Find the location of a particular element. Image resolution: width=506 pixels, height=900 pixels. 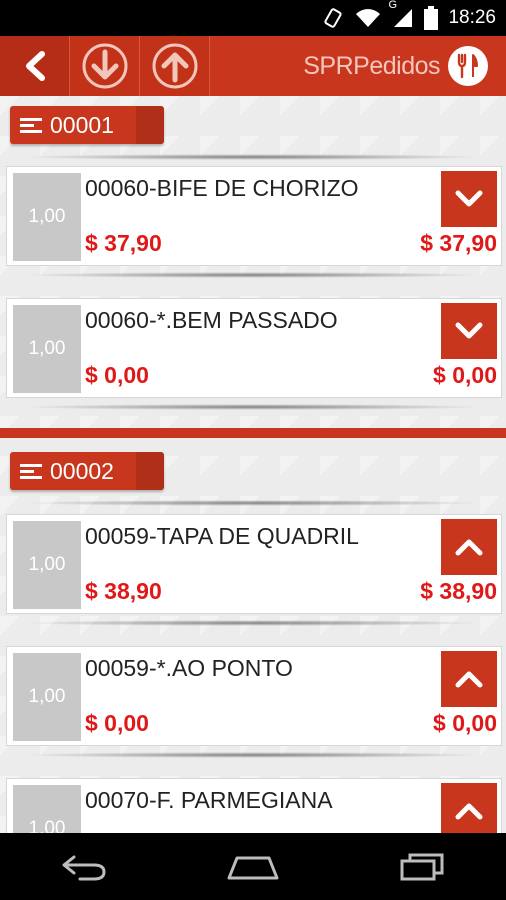

recents-icon is located at coordinates (422, 866).